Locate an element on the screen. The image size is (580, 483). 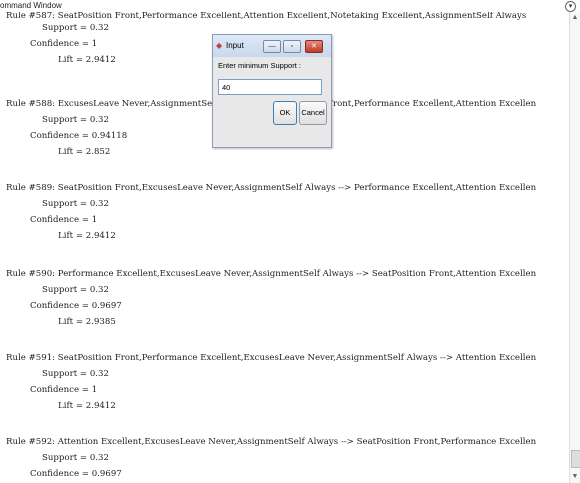
dialog-title: Input is located at coordinates (235, 45).